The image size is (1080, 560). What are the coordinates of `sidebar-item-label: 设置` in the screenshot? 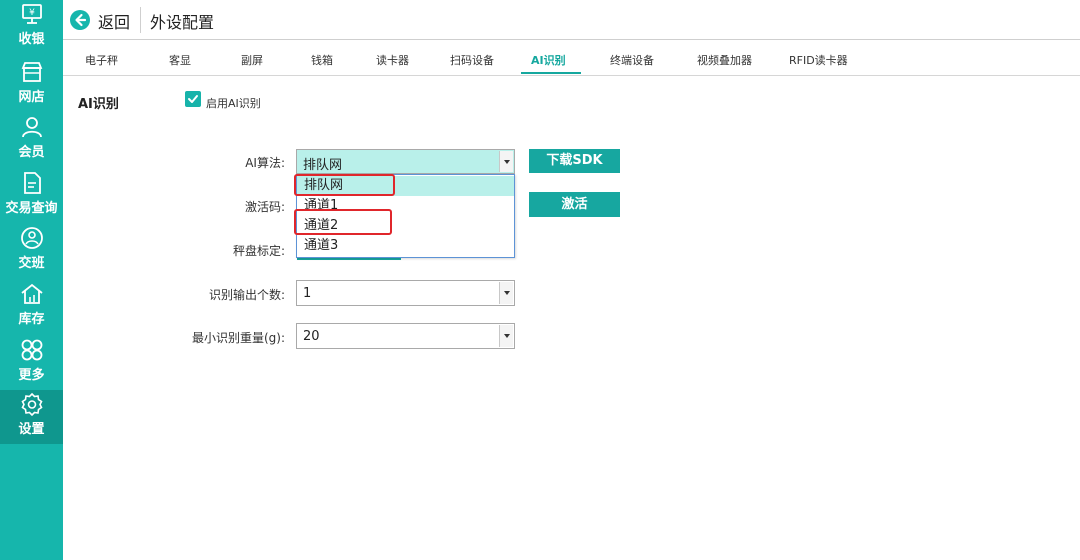 It's located at (31, 429).